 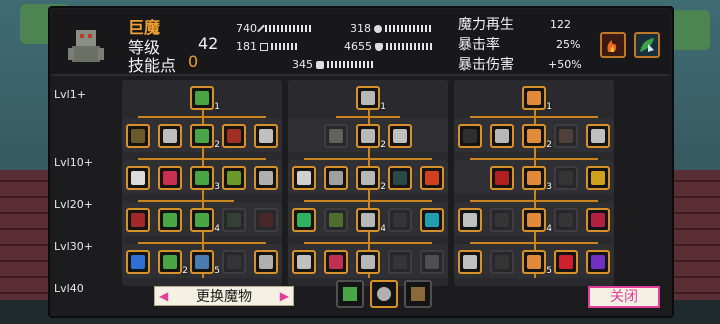 What do you see at coordinates (73, 204) in the screenshot?
I see `row-label-lvl20: Lvl20+` at bounding box center [73, 204].